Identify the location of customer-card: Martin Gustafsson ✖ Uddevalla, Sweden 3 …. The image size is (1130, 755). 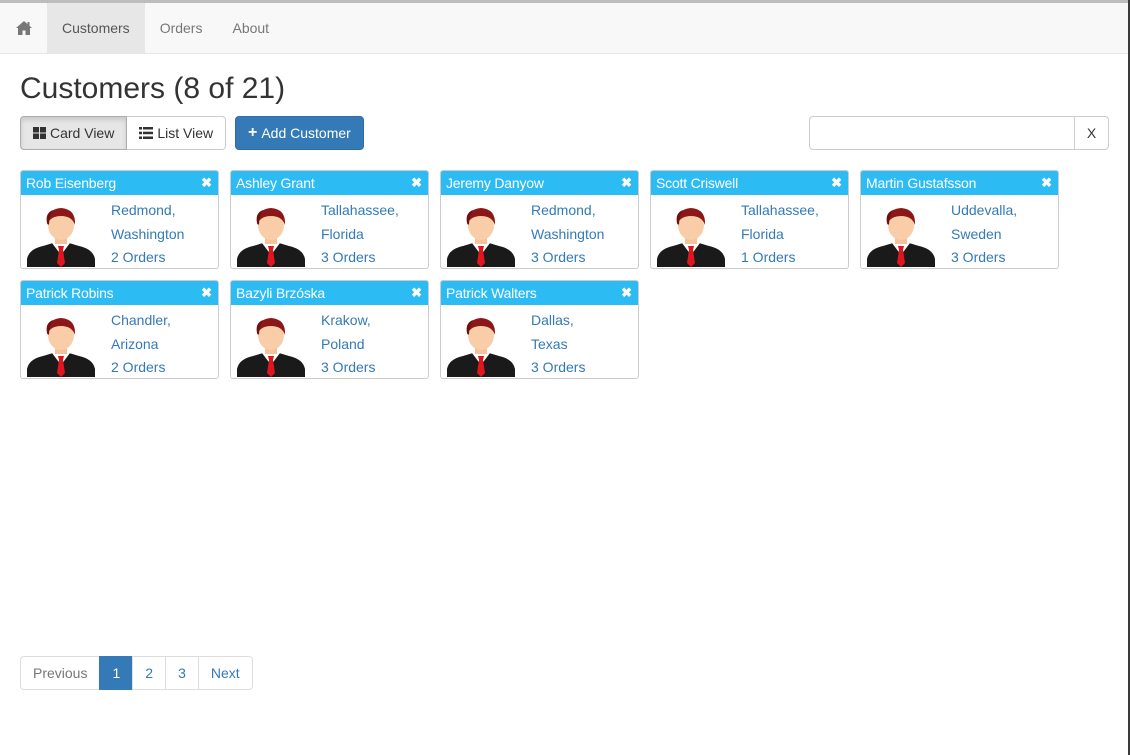
(959, 219).